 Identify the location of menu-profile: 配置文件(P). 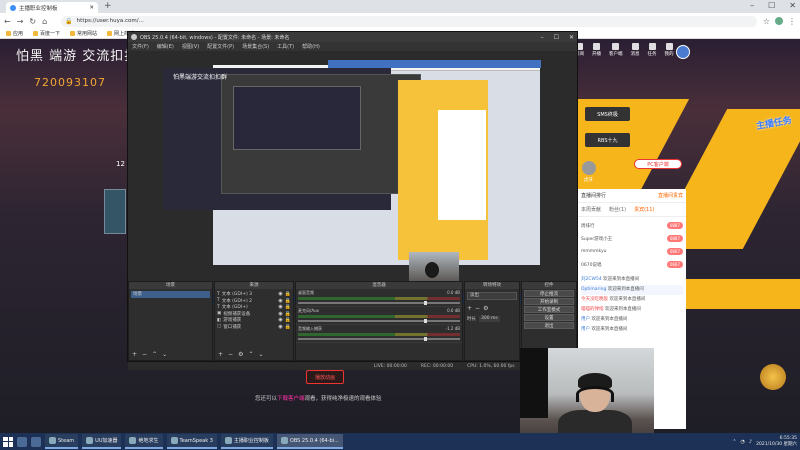
(220, 46).